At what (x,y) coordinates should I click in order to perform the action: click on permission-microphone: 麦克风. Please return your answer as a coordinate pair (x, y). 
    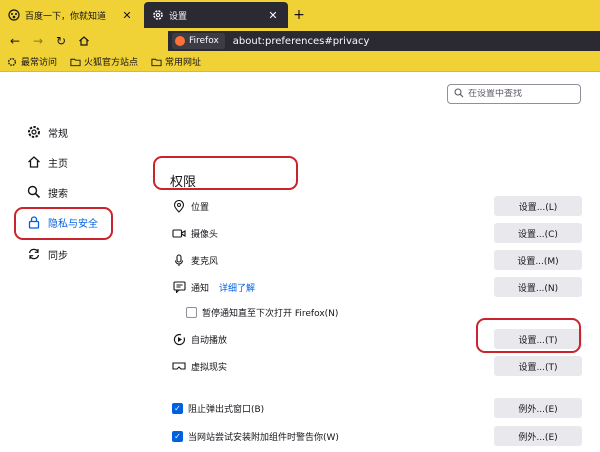
    Looking at the image, I should click on (195, 260).